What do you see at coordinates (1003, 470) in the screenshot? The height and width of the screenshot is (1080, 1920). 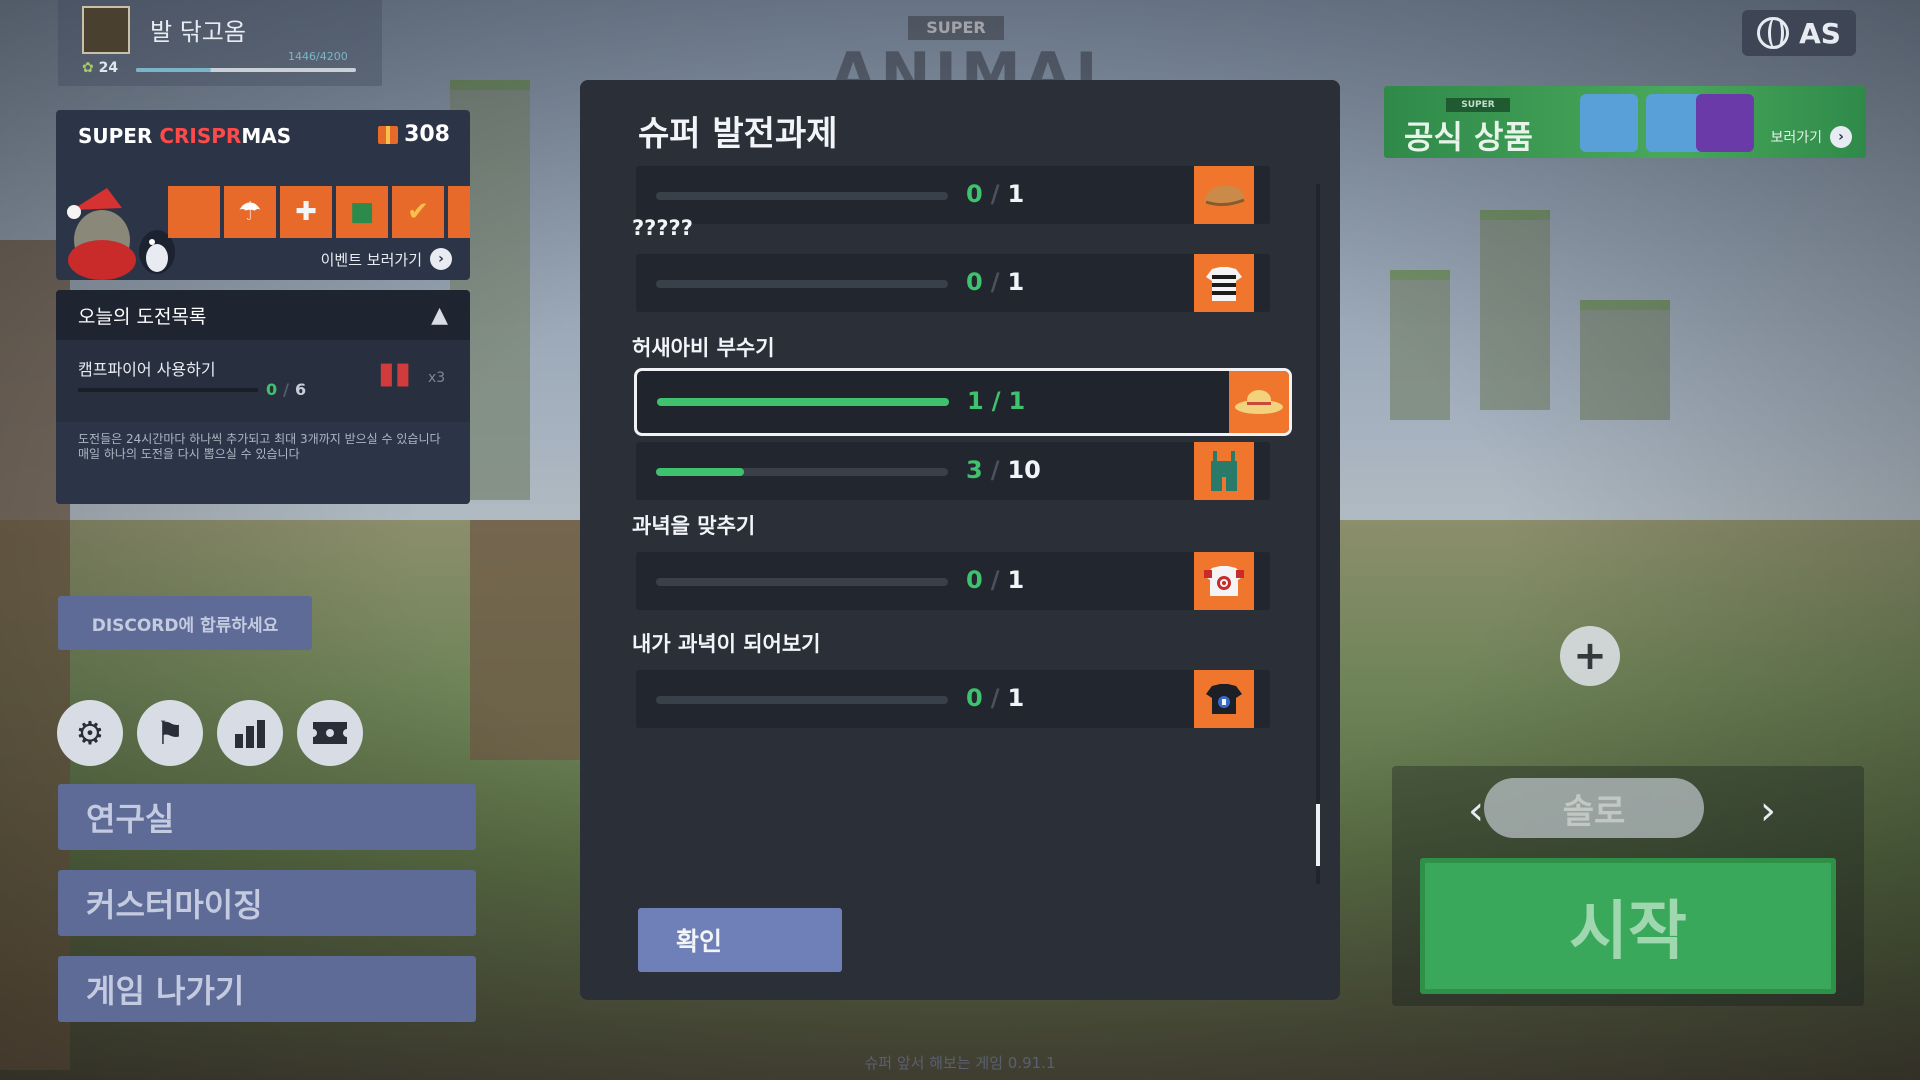 I see `achievement-progress: 3/10` at bounding box center [1003, 470].